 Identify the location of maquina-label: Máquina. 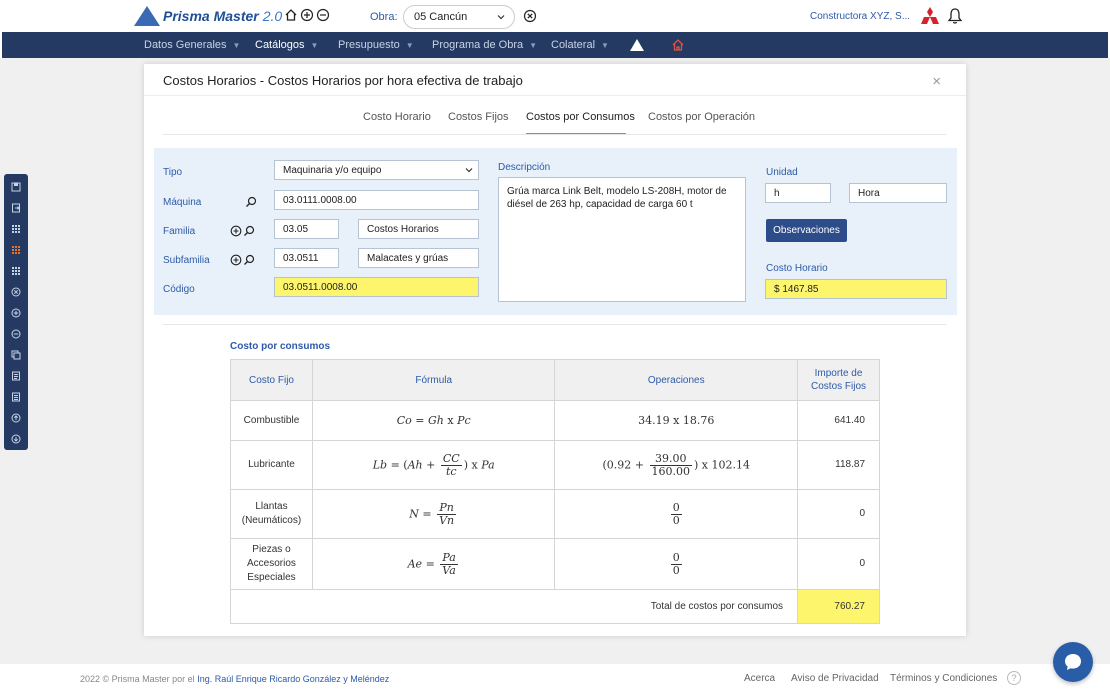
(182, 202).